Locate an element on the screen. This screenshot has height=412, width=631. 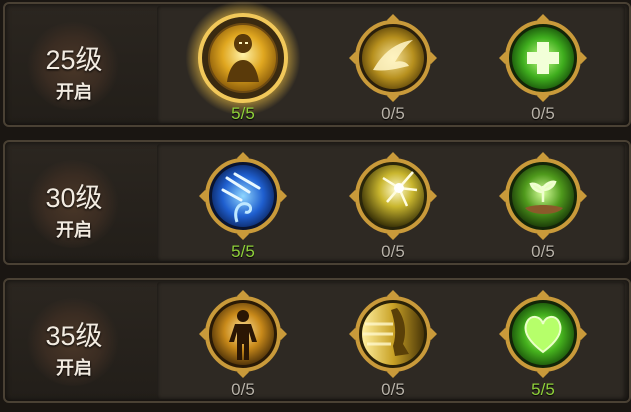
golden-light-burst-icon is located at coordinates (393, 196).